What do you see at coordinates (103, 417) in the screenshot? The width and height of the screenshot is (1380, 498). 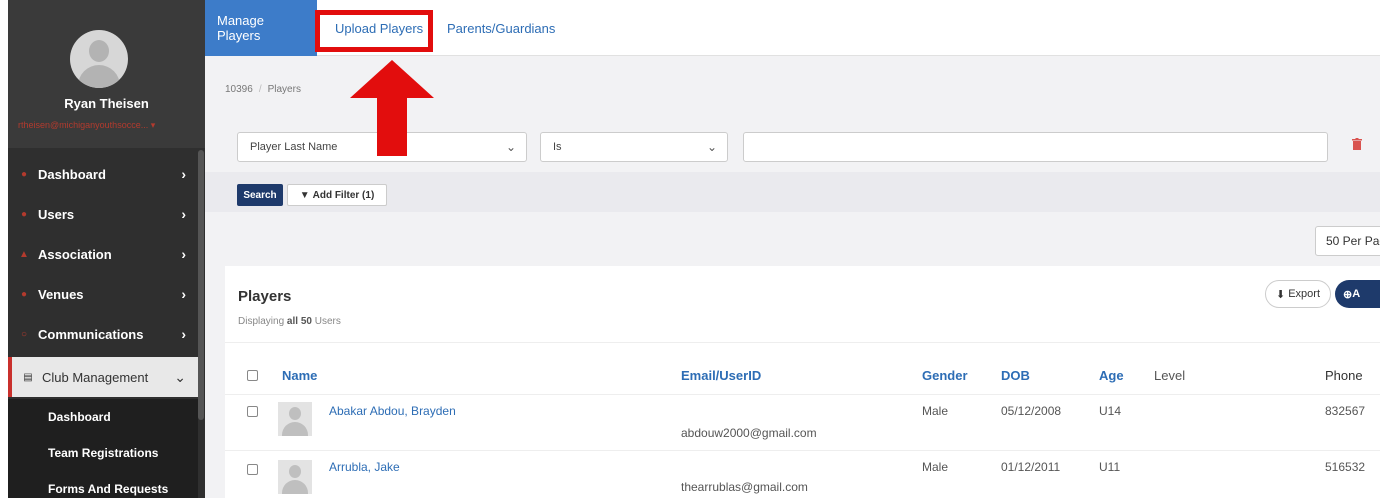 I see `sidebar-subitem-dashboard: Dashboard` at bounding box center [103, 417].